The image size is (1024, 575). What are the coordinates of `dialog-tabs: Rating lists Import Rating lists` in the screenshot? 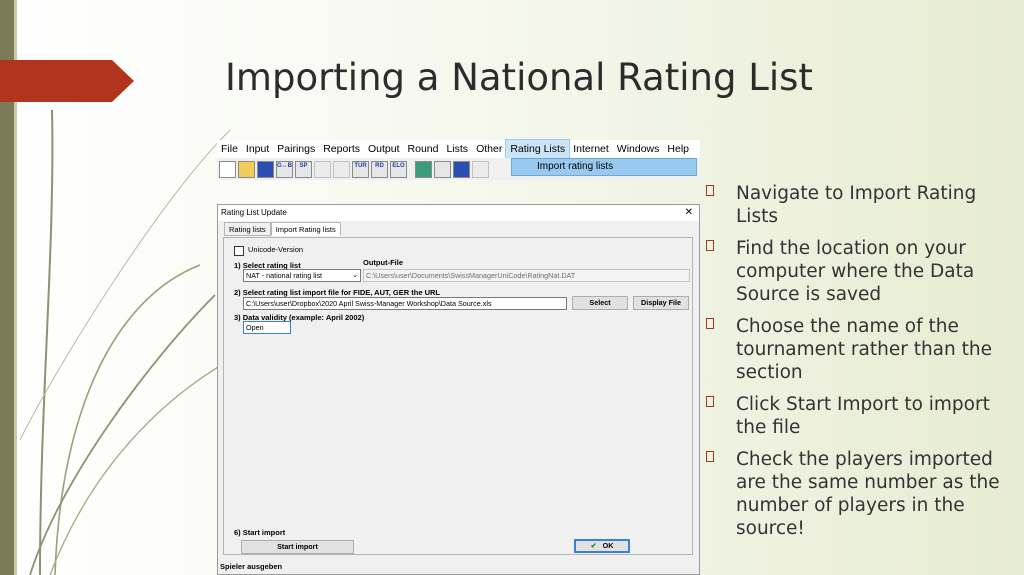 It's located at (282, 229).